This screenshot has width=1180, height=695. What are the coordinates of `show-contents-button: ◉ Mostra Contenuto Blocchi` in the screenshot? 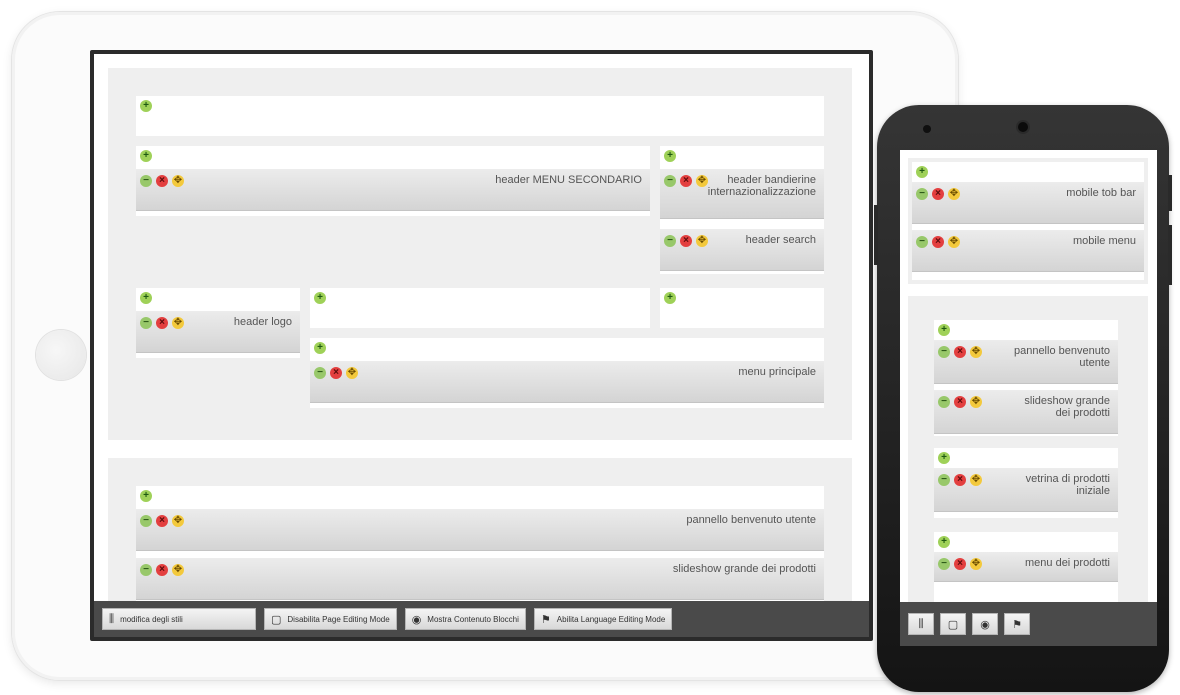 It's located at (465, 619).